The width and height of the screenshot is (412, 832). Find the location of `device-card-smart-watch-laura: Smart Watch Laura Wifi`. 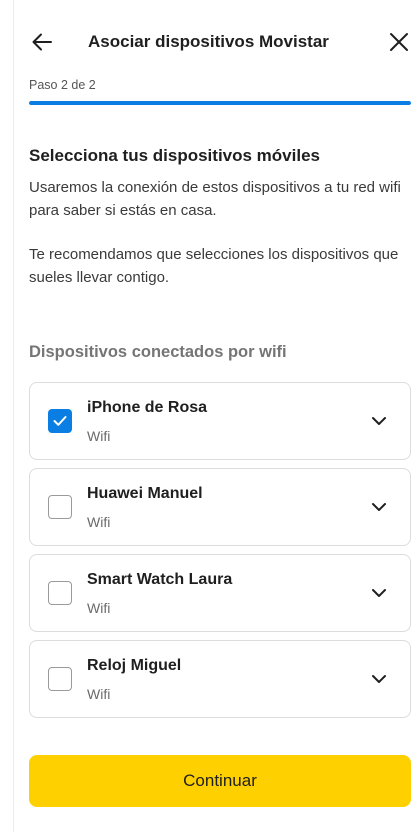

device-card-smart-watch-laura: Smart Watch Laura Wifi is located at coordinates (220, 593).